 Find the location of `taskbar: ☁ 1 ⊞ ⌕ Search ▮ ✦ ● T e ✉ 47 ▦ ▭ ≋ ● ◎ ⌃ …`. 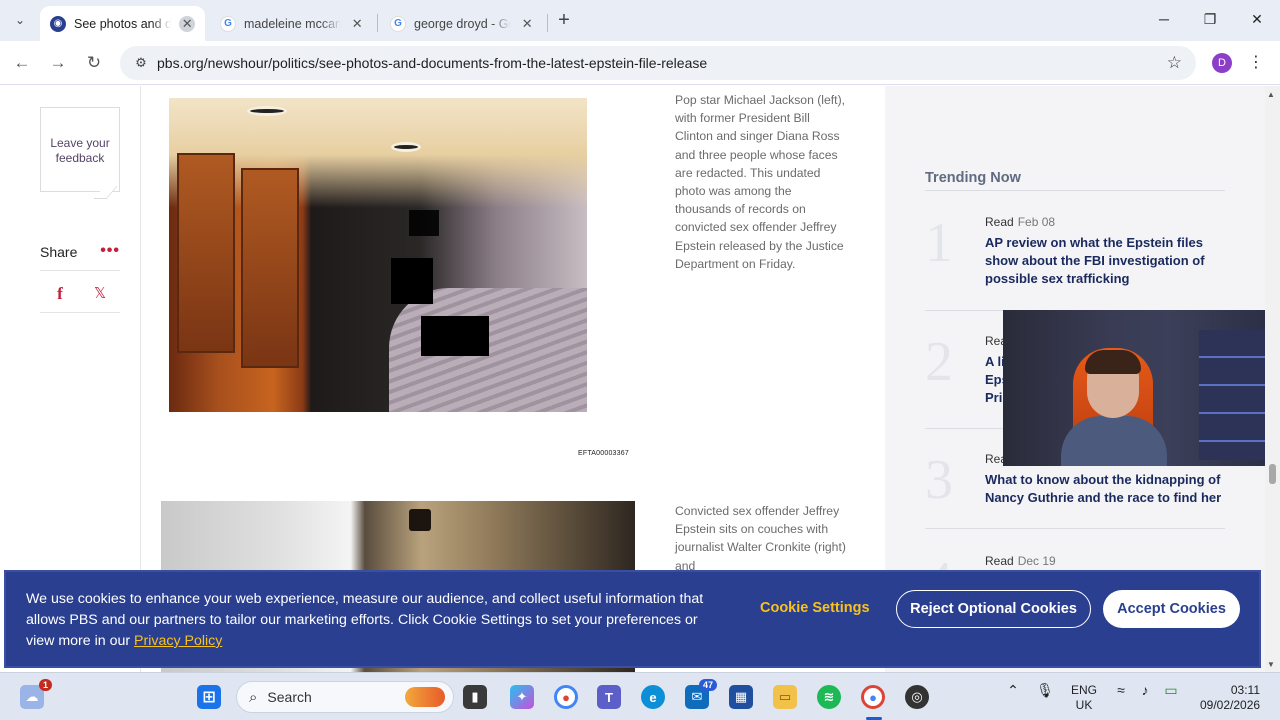

taskbar: ☁ 1 ⊞ ⌕ Search ▮ ✦ ● T e ✉ 47 ▦ ▭ ≋ ● ◎ ⌃ … is located at coordinates (640, 696).